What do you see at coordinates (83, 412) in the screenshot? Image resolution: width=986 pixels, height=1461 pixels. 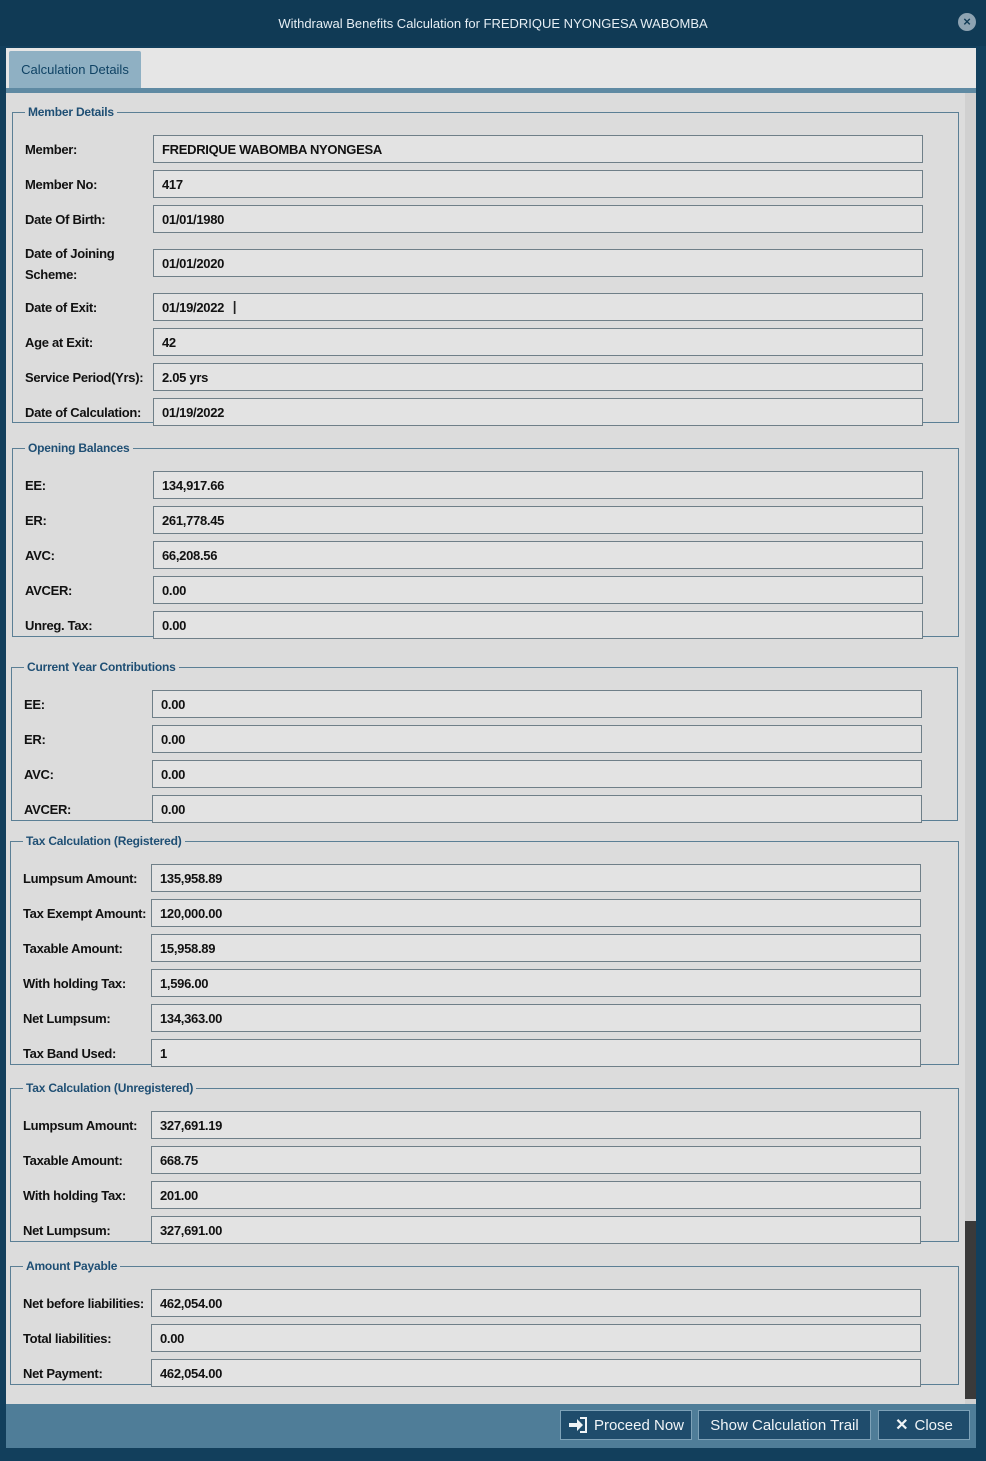 I see `field-label: Date of Calculation:` at bounding box center [83, 412].